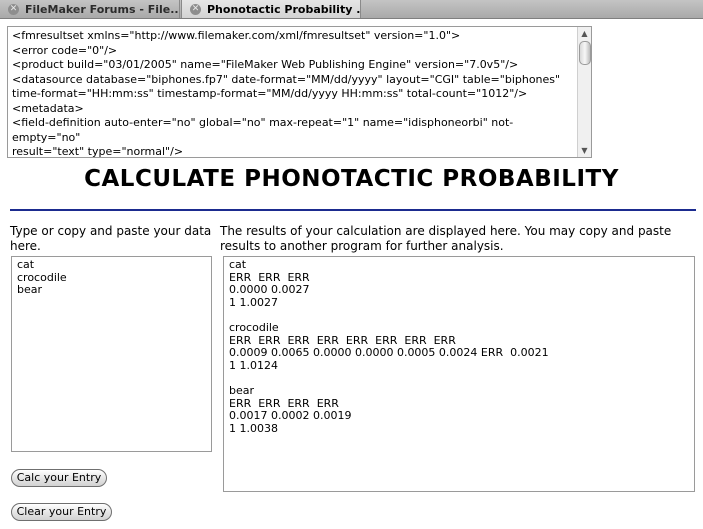  Describe the element at coordinates (353, 210) in the screenshot. I see `title-divider` at that location.